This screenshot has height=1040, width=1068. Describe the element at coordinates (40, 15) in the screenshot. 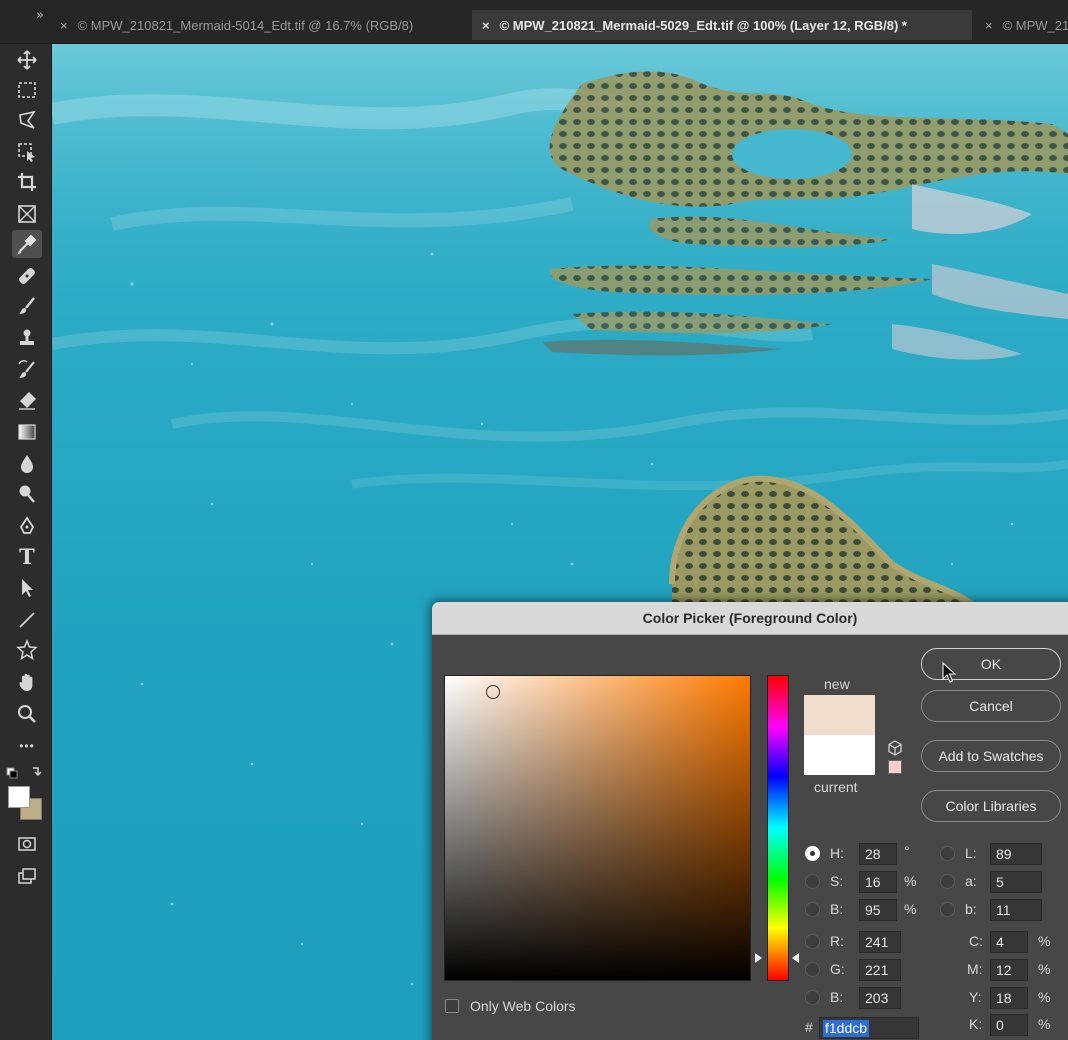

I see `panel-collapse-icon: »` at that location.